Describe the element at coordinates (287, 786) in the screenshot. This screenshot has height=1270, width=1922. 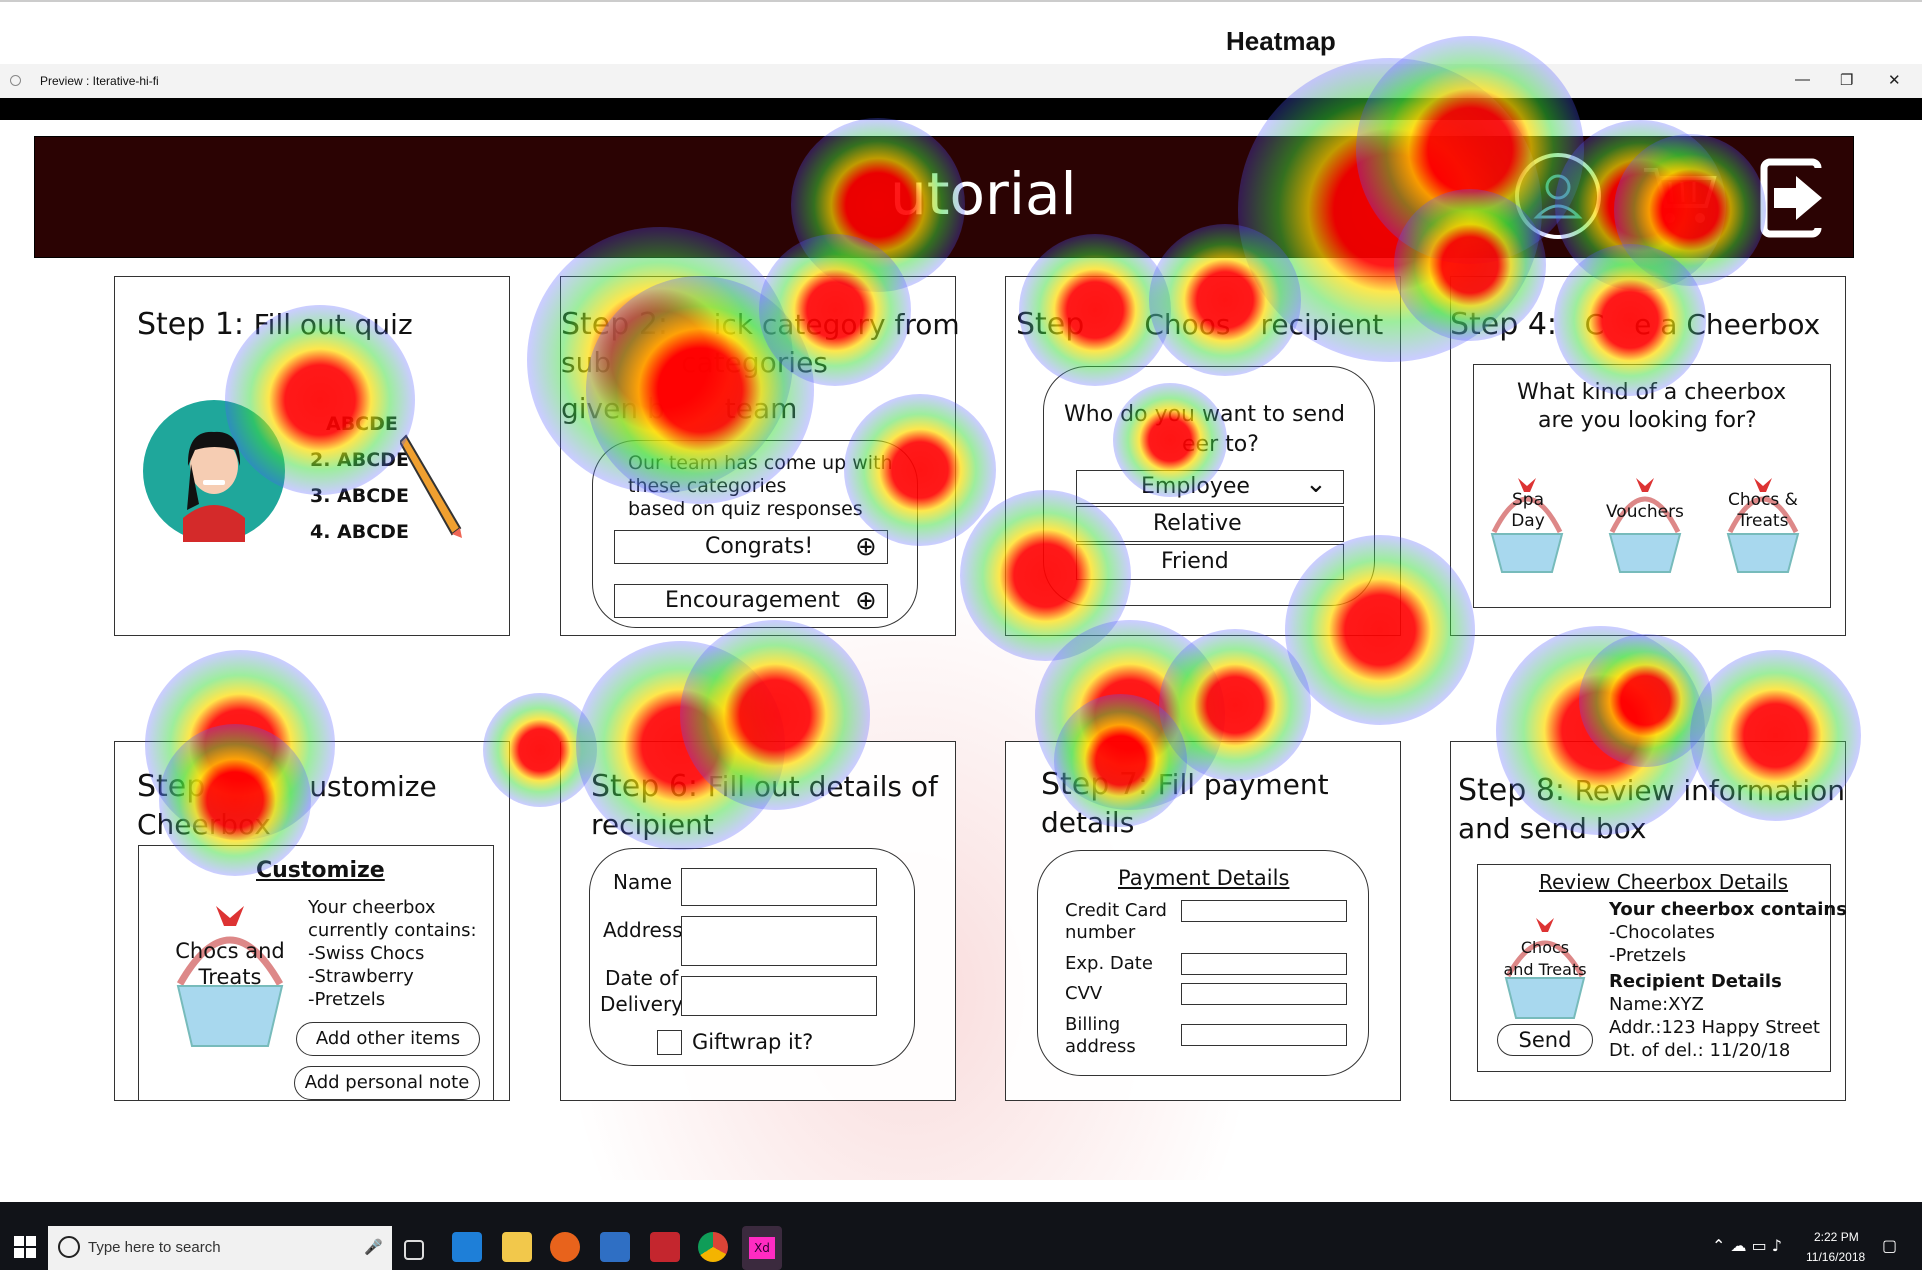
I see `step-5-heading: Step ustomize` at that location.